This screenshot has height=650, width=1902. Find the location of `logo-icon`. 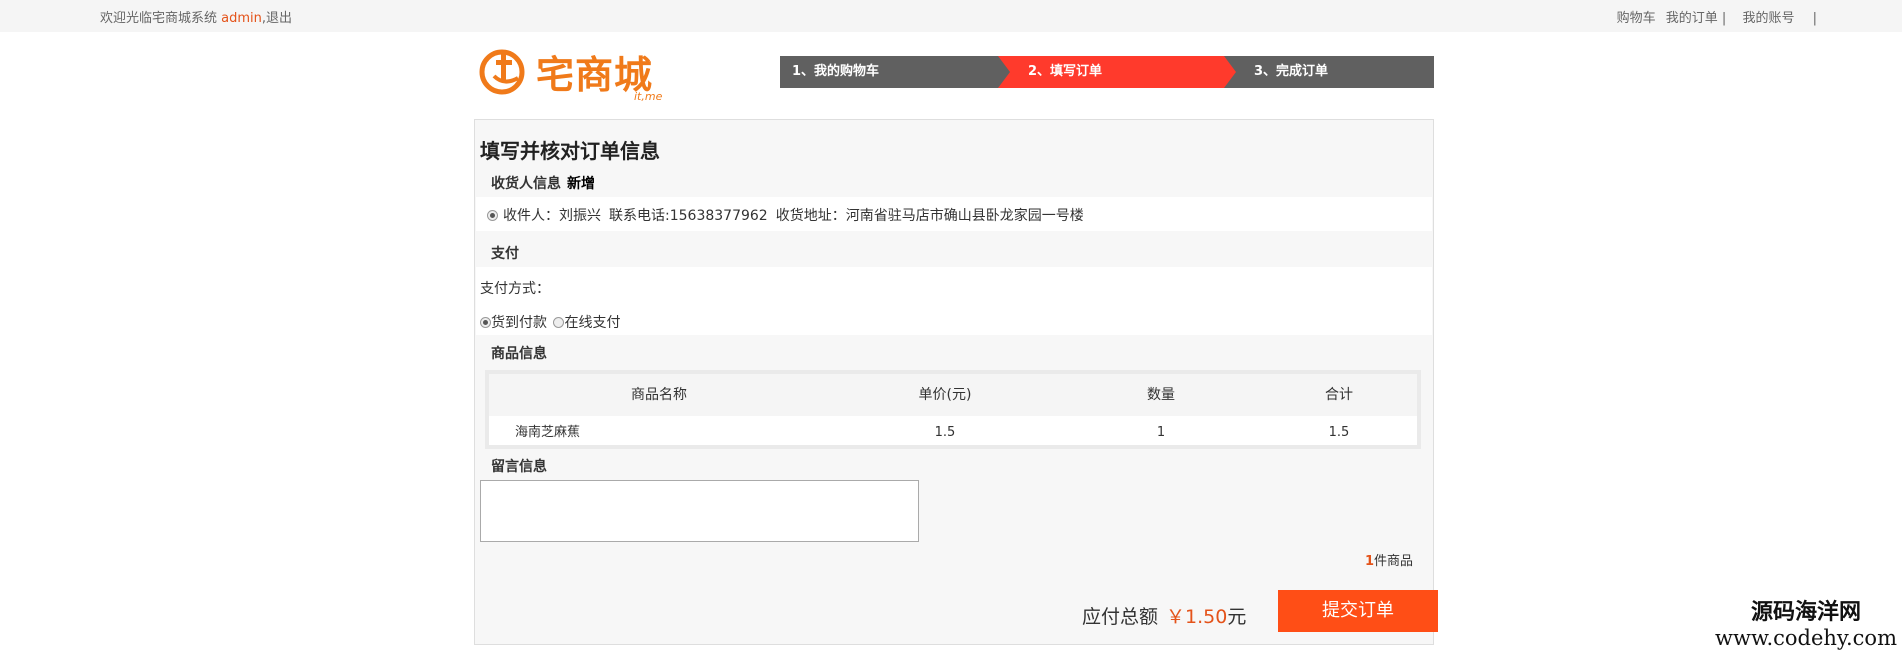

logo-icon is located at coordinates (502, 72).